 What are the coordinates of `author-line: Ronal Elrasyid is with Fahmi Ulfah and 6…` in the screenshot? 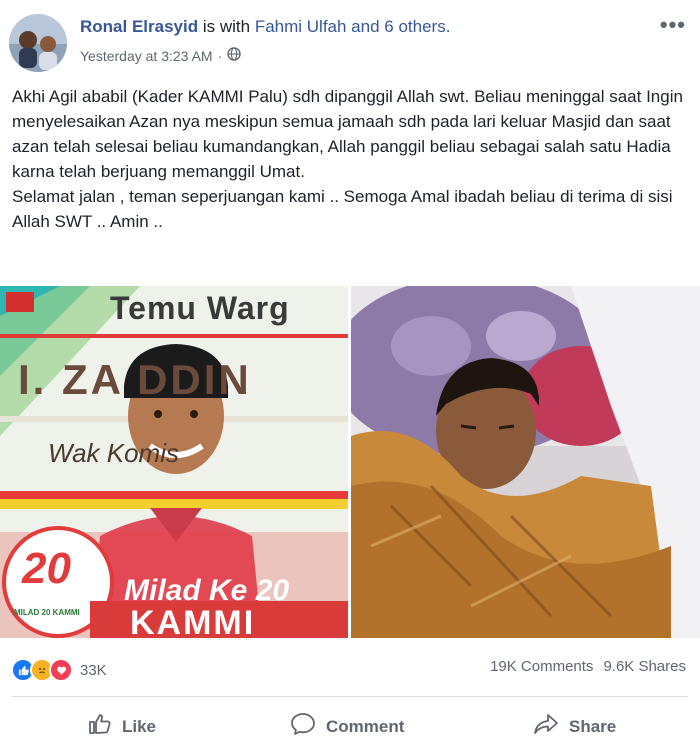 It's located at (265, 27).